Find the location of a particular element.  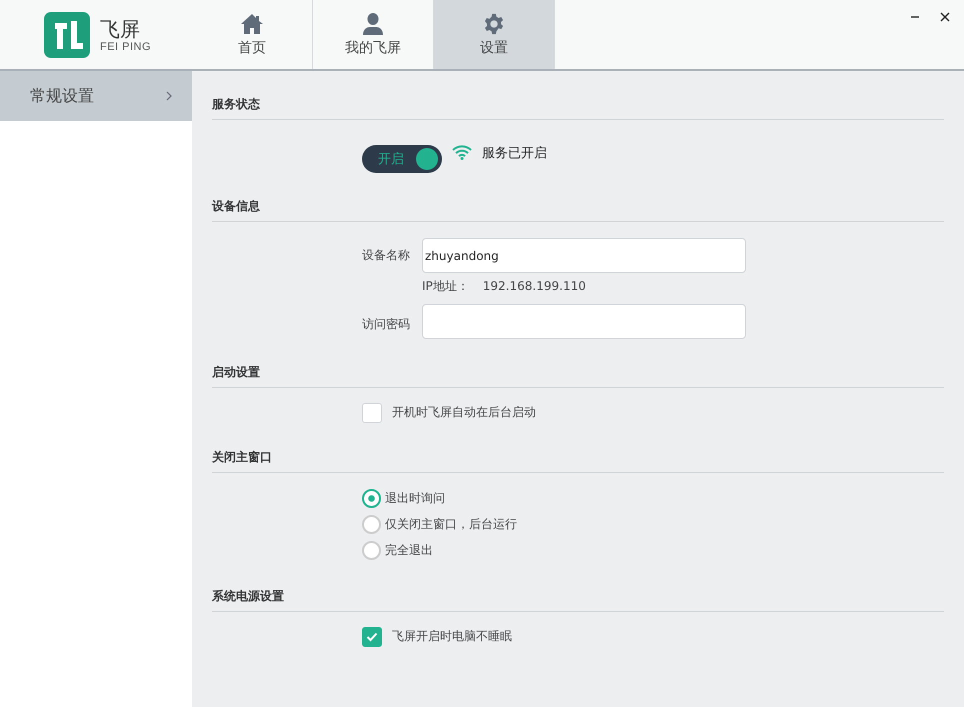

radio-label: 退出时询问 is located at coordinates (415, 498).